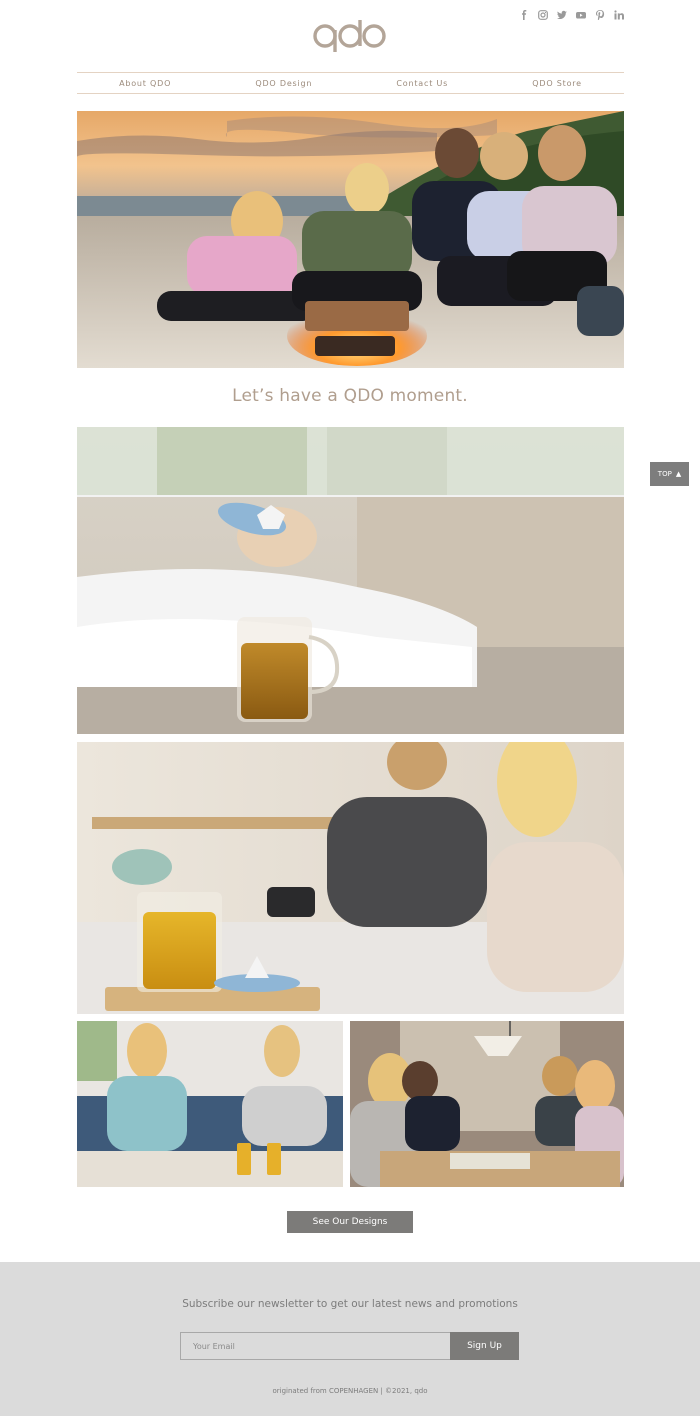 This screenshot has width=700, height=1416. What do you see at coordinates (484, 1346) in the screenshot?
I see `sign-up-button: Sign Up` at bounding box center [484, 1346].